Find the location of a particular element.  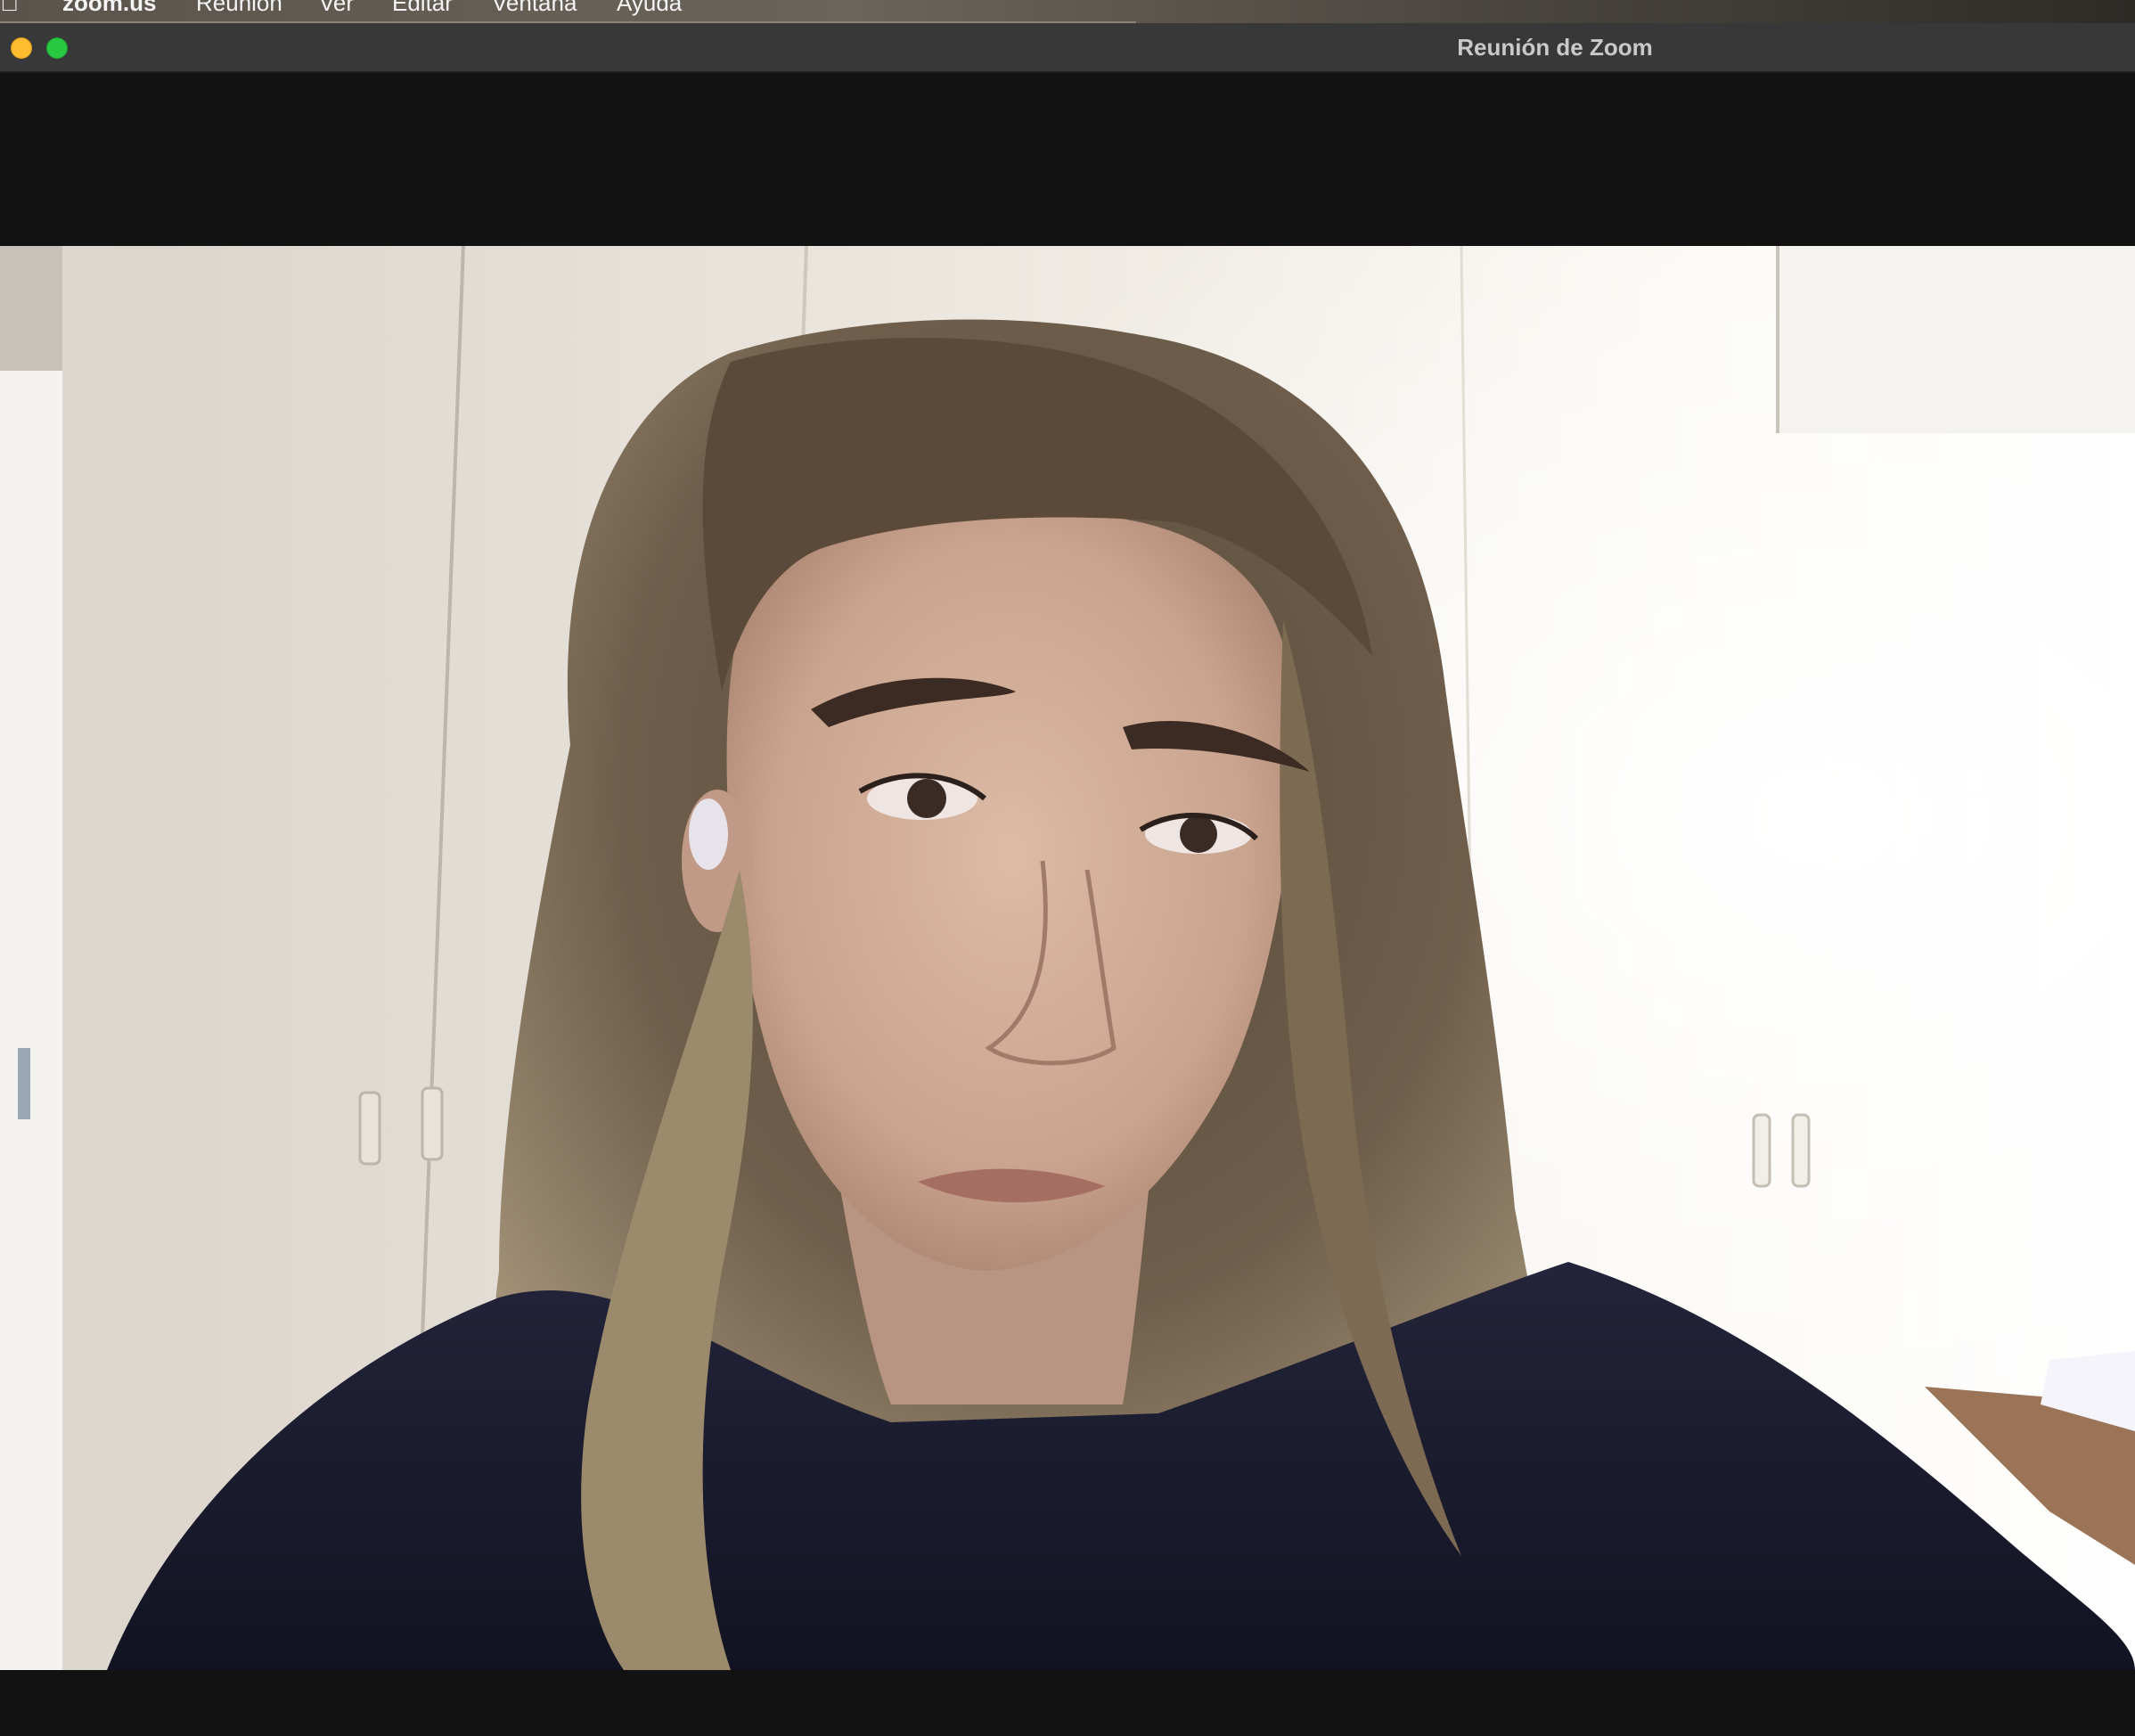

minimize-window-button is located at coordinates (21, 48).